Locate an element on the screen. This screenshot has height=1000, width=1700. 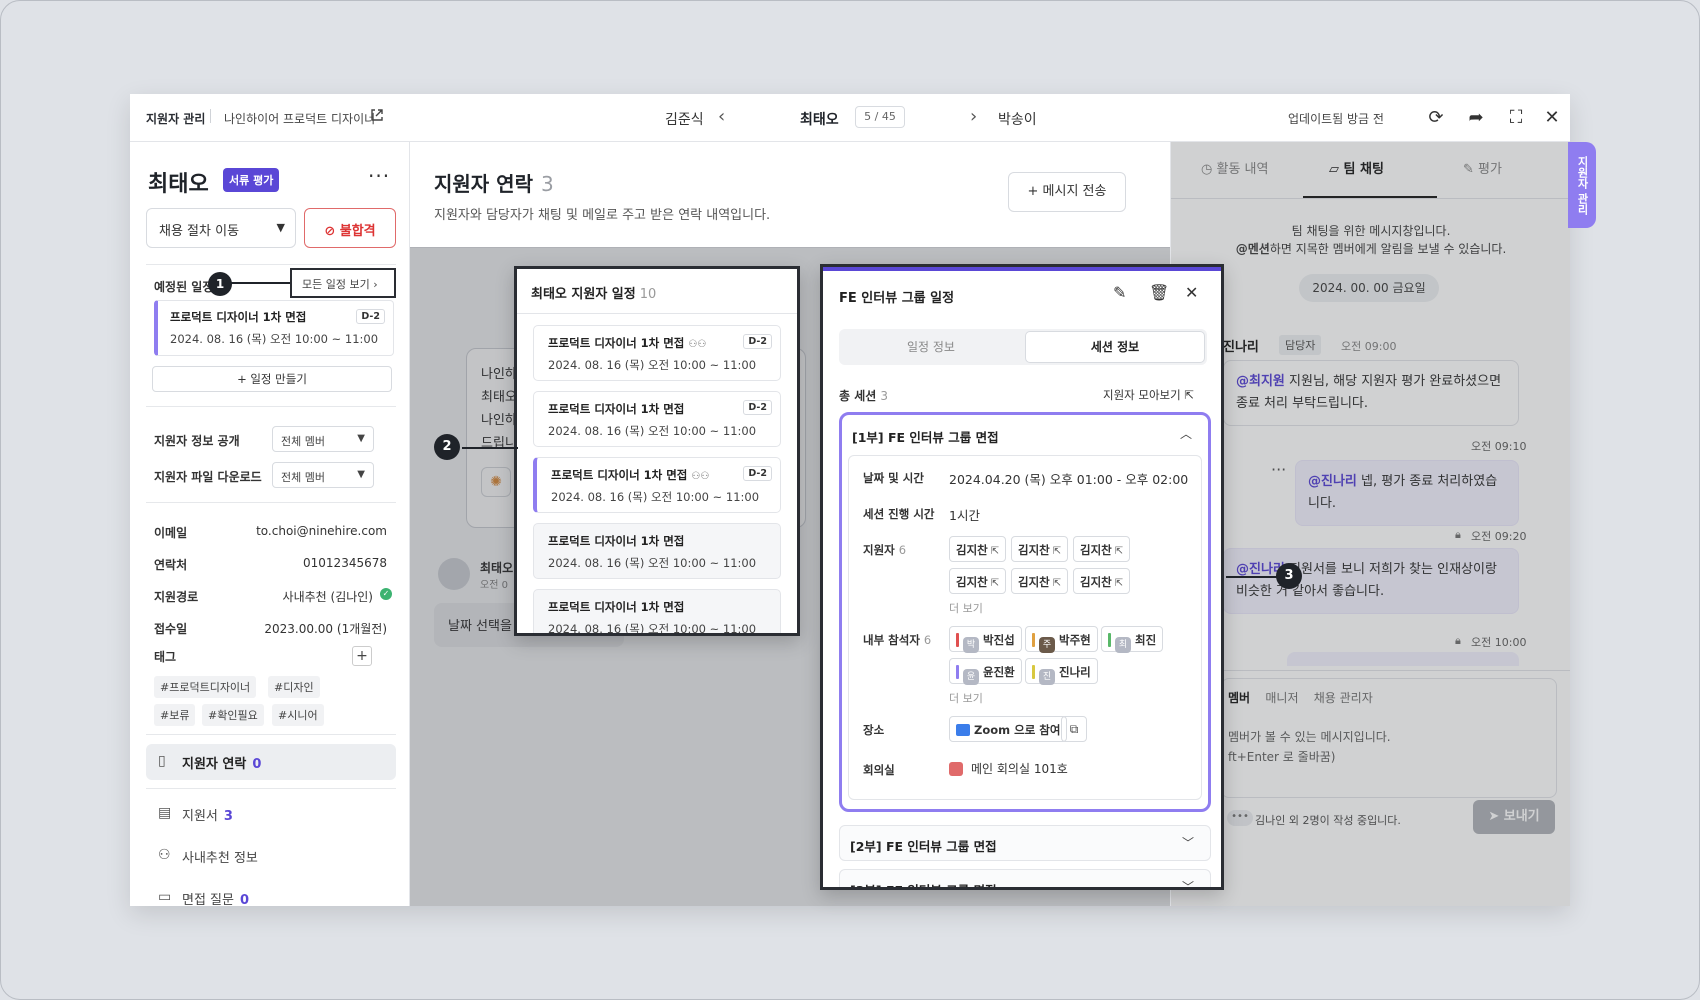
tab-schedule-info: 일정 정보 is located at coordinates (931, 347).